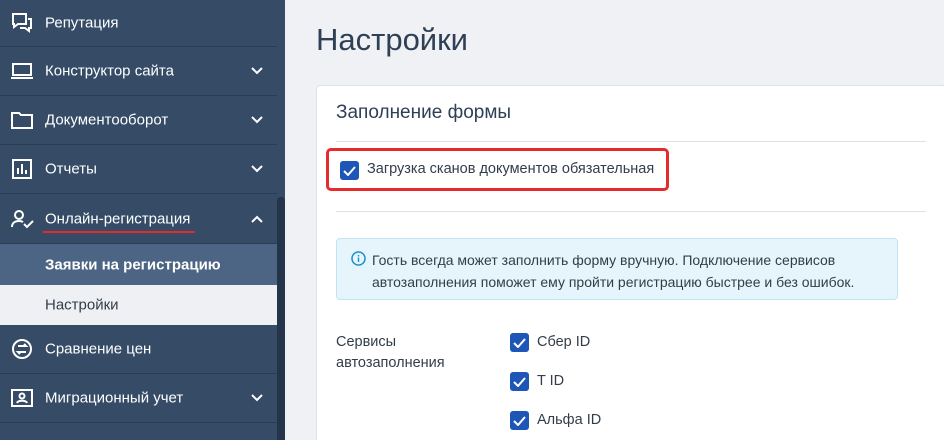 The height and width of the screenshot is (440, 944). What do you see at coordinates (424, 112) in the screenshot?
I see `card-title: Заполнение формы` at bounding box center [424, 112].